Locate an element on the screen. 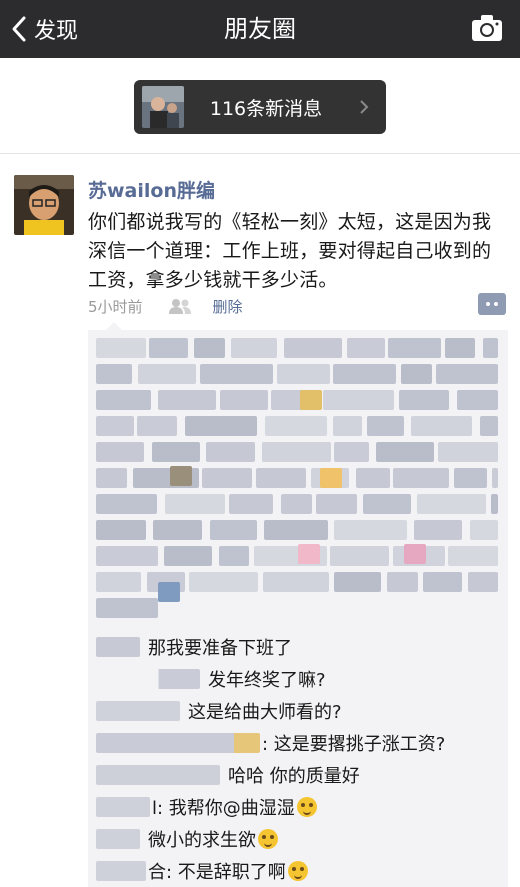  post-meta: 5小时前 删除 is located at coordinates (165, 306).